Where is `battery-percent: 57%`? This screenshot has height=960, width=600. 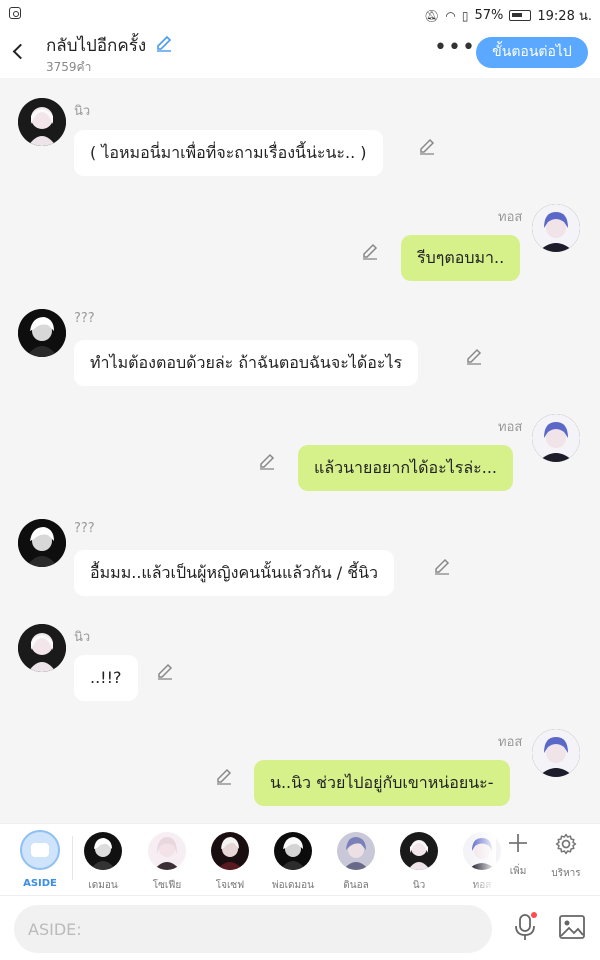 battery-percent: 57% is located at coordinates (489, 15).